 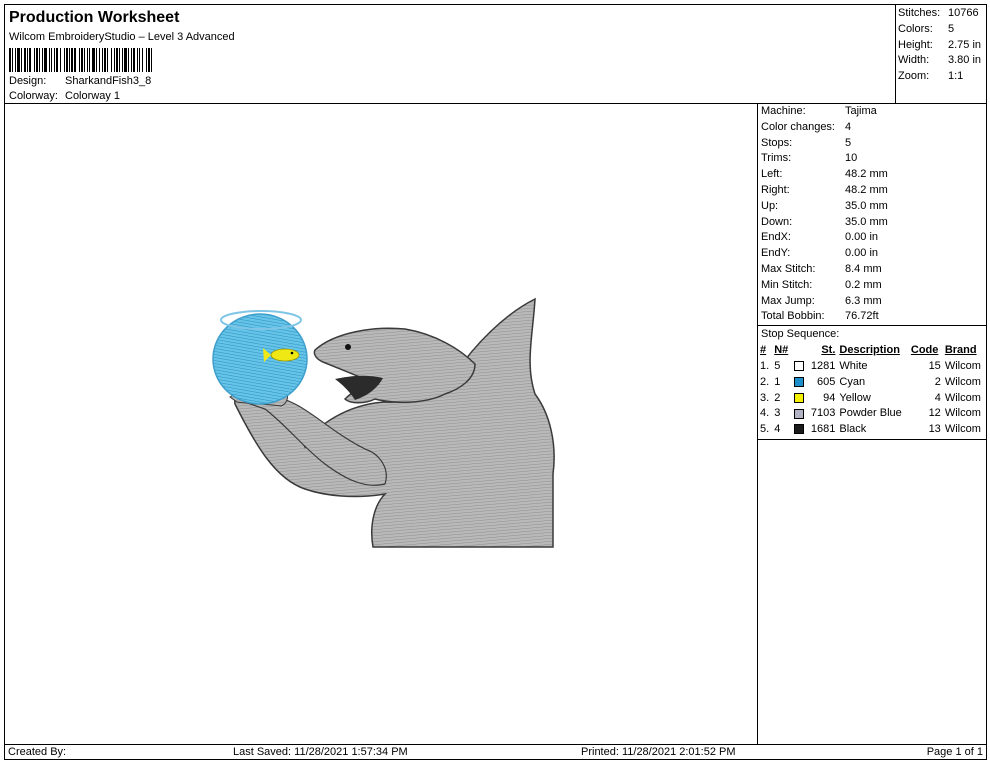 I want to click on fish, so click(x=285, y=355).